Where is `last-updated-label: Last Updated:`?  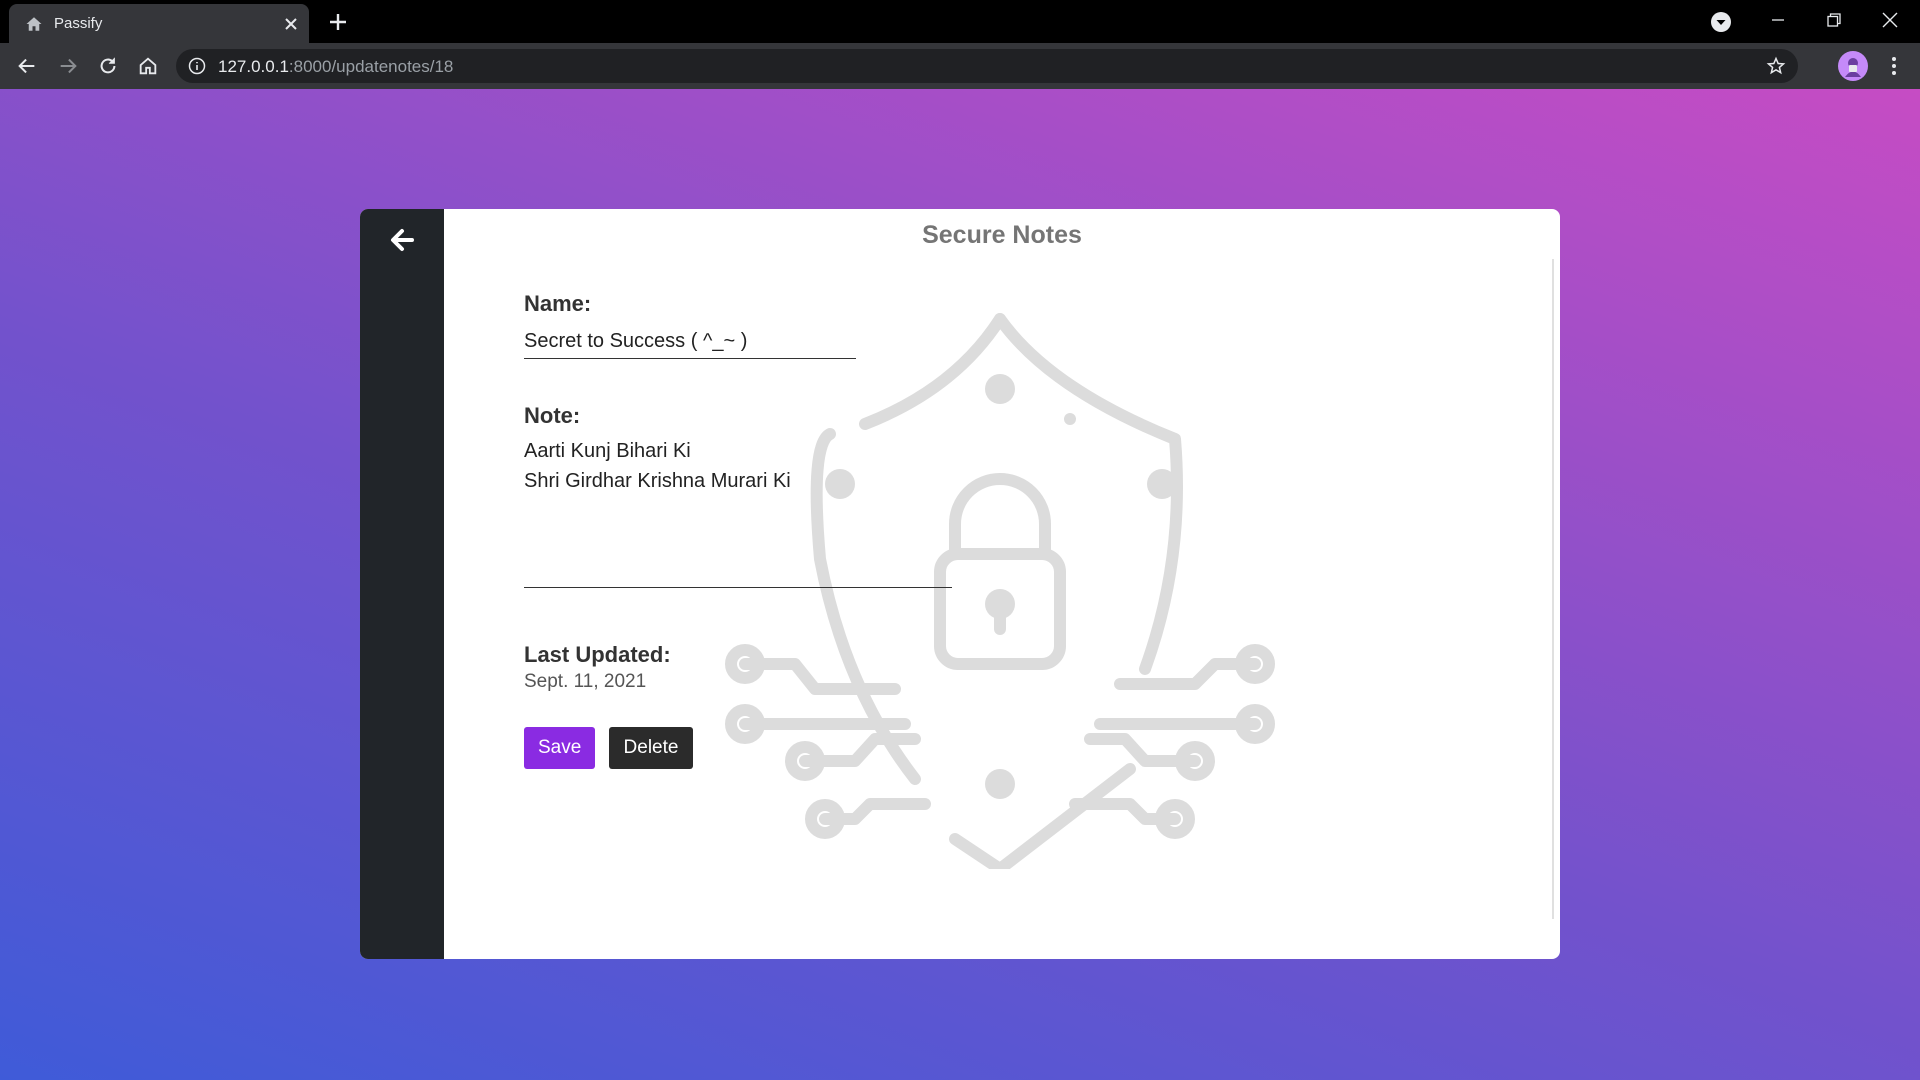 last-updated-label: Last Updated: is located at coordinates (597, 654).